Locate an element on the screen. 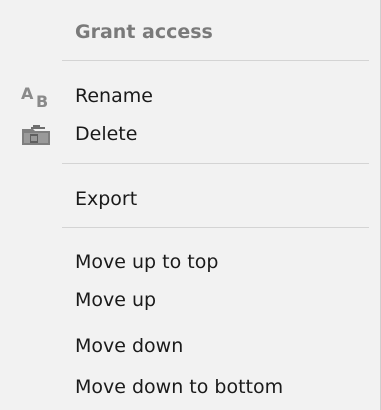  menu-item-grant-access: Grant access is located at coordinates (185, 32).